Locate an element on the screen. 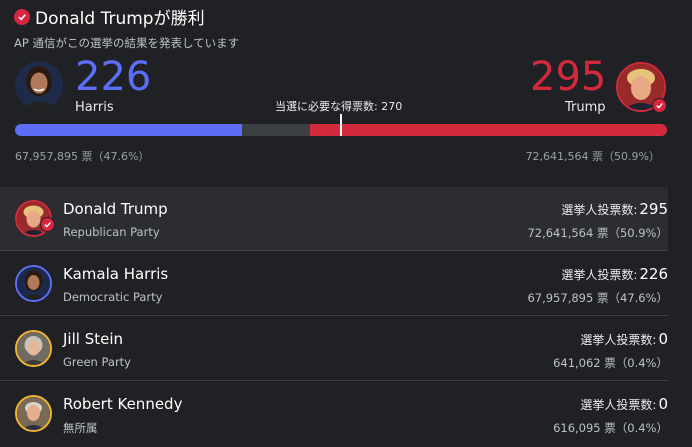 The image size is (692, 447). trump-electoral-votes: 295 is located at coordinates (568, 77).